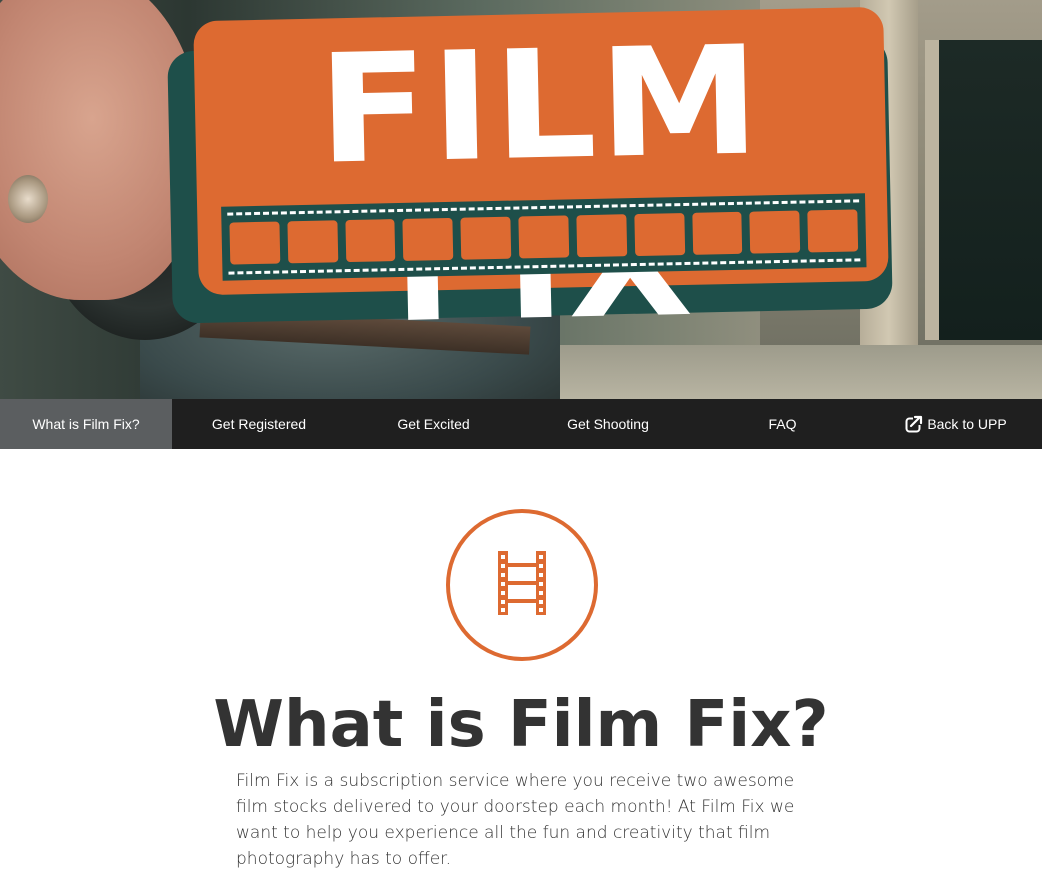 This screenshot has height=884, width=1042. I want to click on logo-filmstrip, so click(544, 237).